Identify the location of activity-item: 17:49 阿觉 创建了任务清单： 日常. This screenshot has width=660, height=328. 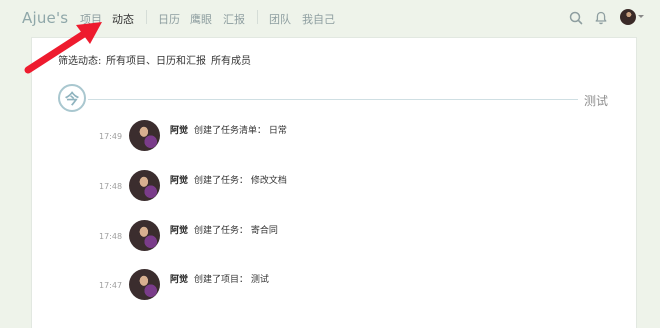
(330, 136).